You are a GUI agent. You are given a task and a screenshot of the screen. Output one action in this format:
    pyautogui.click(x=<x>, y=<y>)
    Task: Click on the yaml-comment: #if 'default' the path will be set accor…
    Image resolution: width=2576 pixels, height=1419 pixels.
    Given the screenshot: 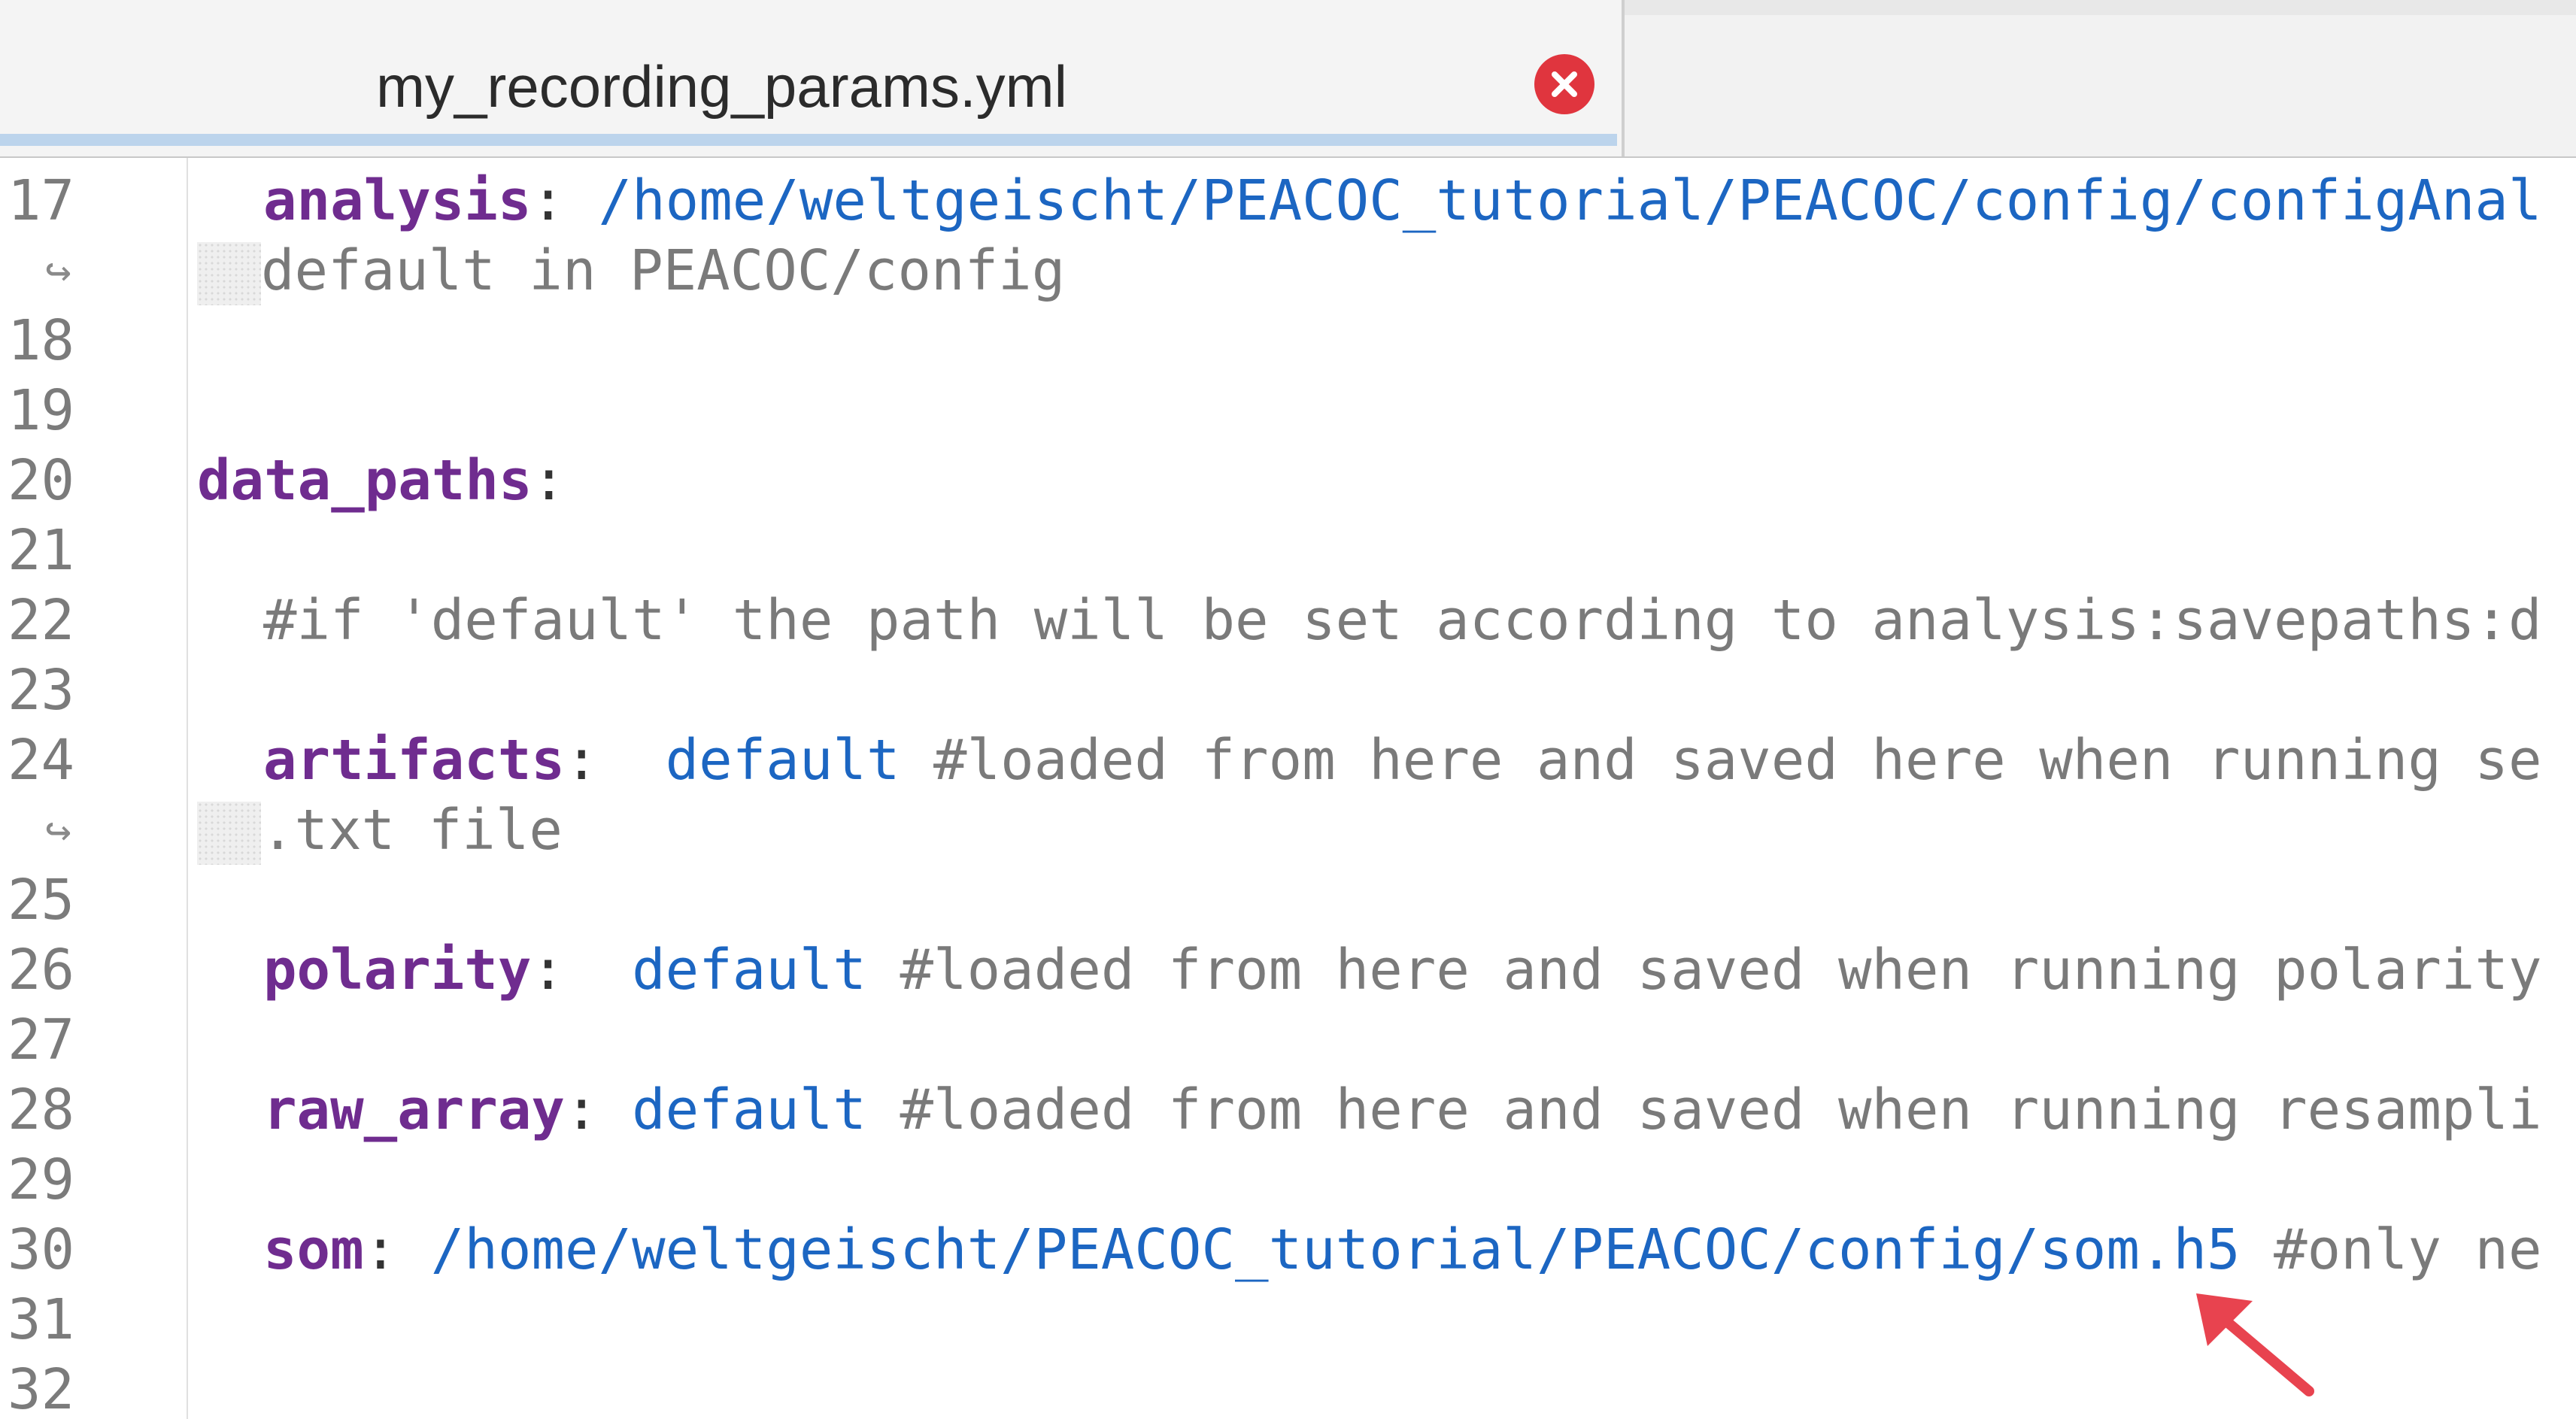 What is the action you would take?
    pyautogui.click(x=1402, y=620)
    